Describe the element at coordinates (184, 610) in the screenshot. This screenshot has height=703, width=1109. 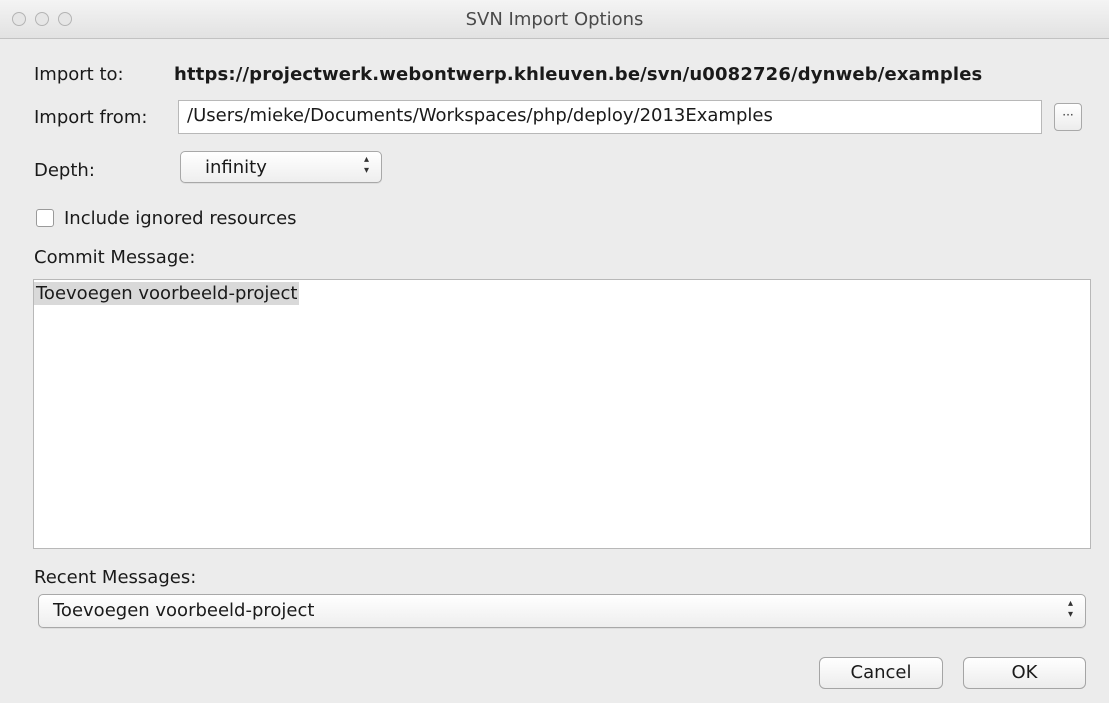
I see `recent-messages-value: Toevoegen voorbeeld-project` at that location.